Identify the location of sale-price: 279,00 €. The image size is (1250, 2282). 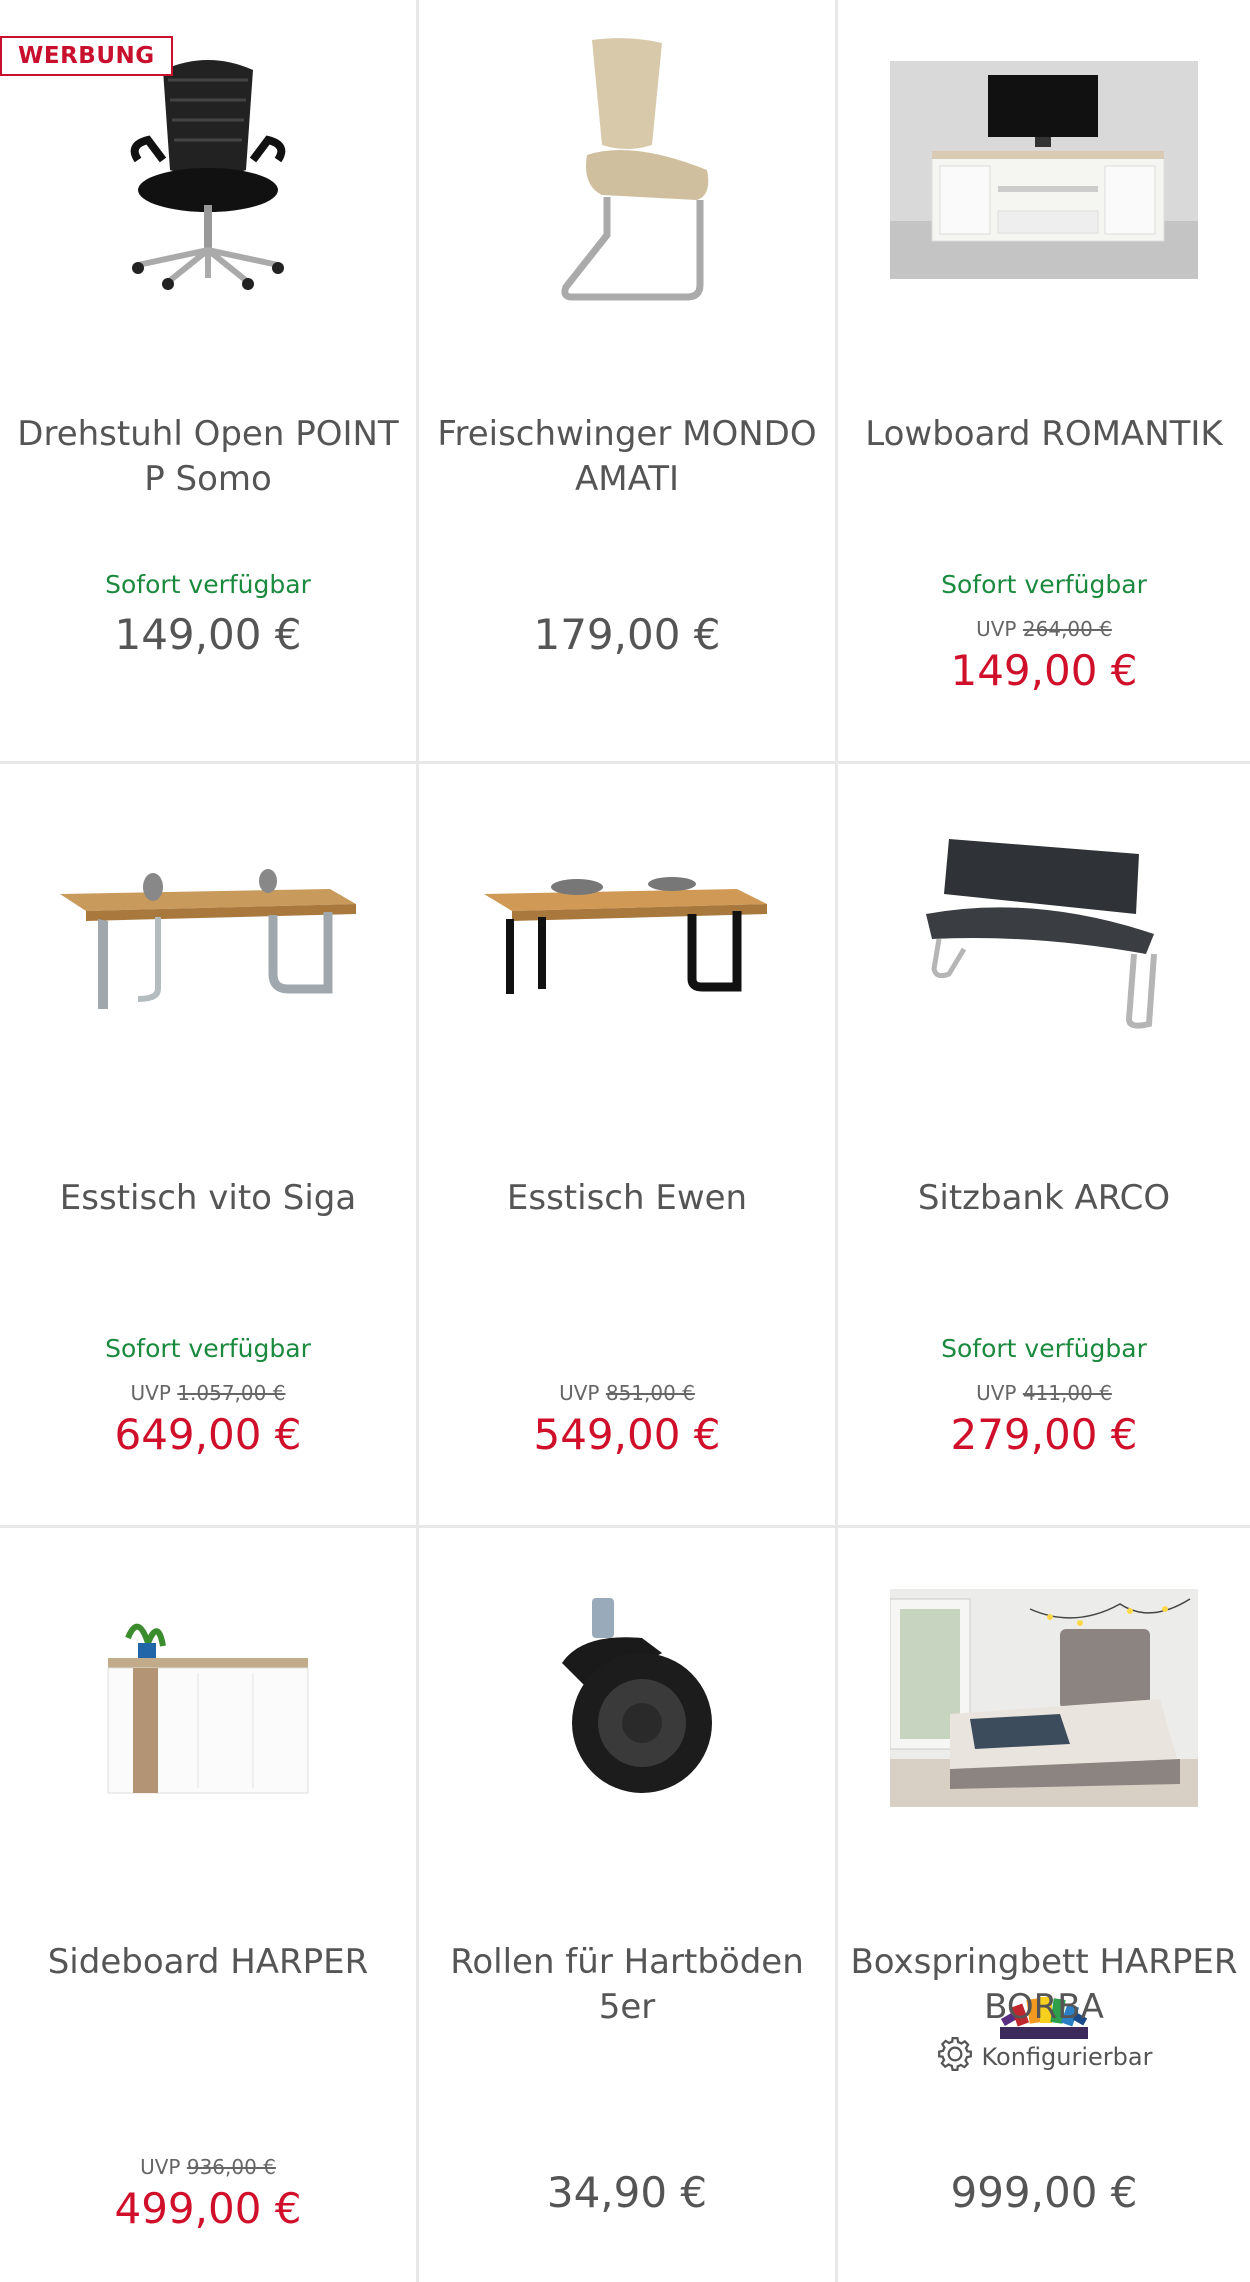
(1044, 1434).